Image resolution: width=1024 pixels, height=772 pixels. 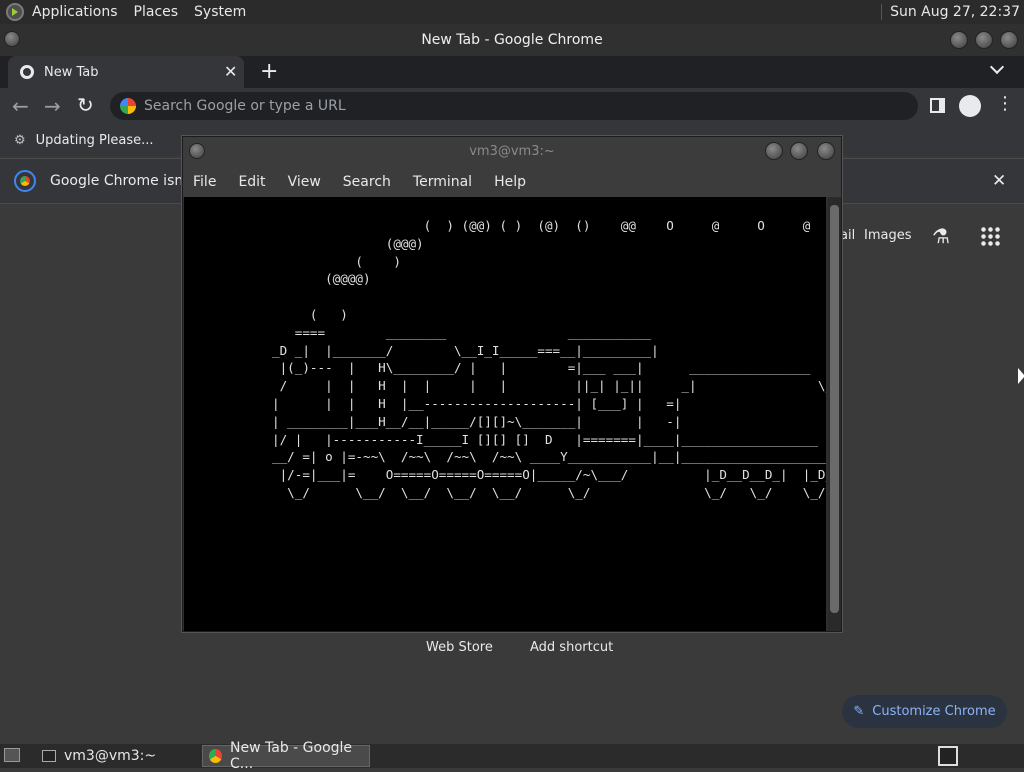 What do you see at coordinates (847, 235) in the screenshot?
I see `gmail-link: ail` at bounding box center [847, 235].